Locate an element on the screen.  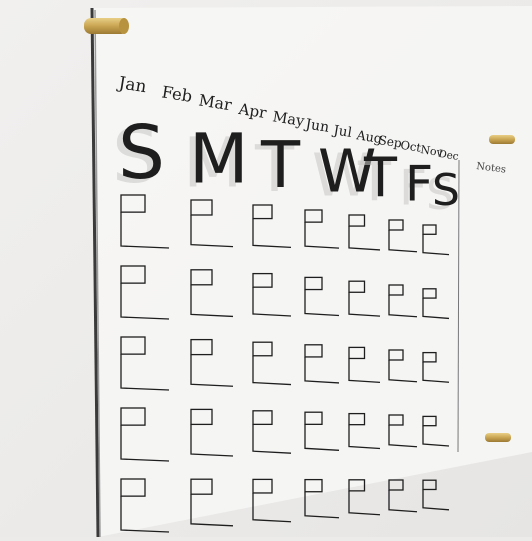
standoff-top-left is located at coordinates (106, 26).